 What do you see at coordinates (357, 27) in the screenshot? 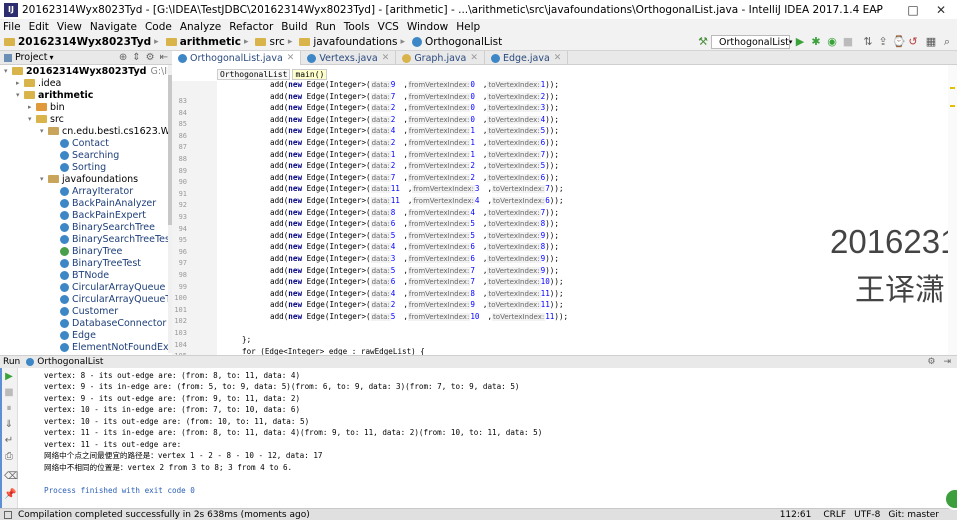
I see `menu-tools: Tools` at bounding box center [357, 27].